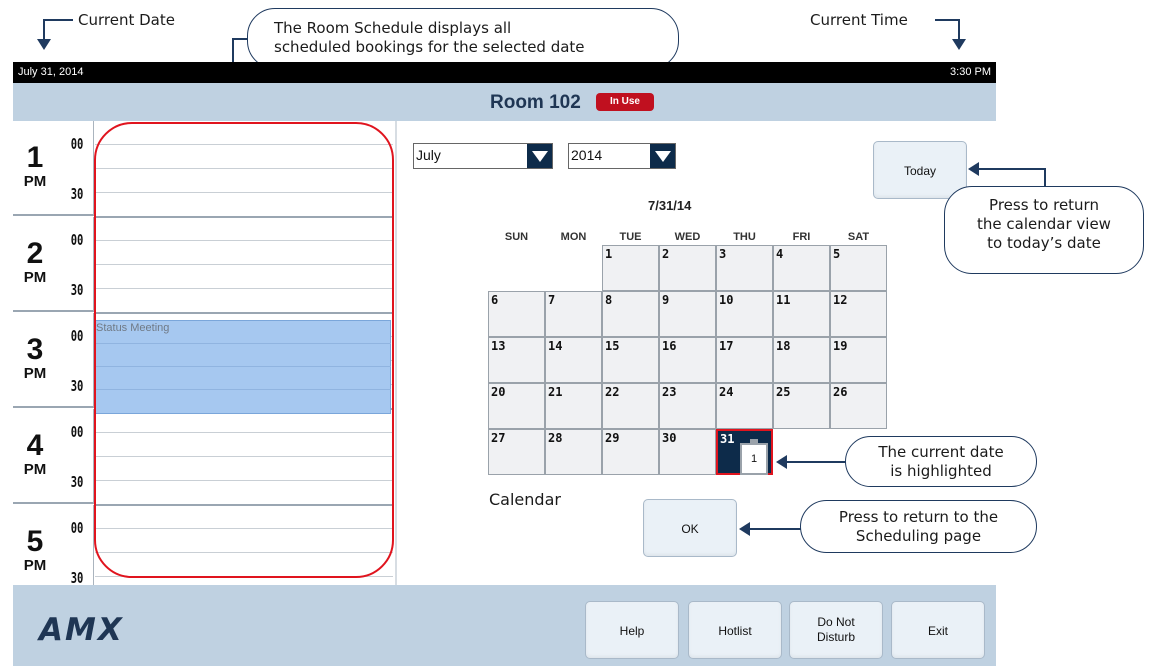 The width and height of the screenshot is (1151, 666). What do you see at coordinates (918, 517) in the screenshot?
I see `ok-annotation-line1: Press to return to the` at bounding box center [918, 517].